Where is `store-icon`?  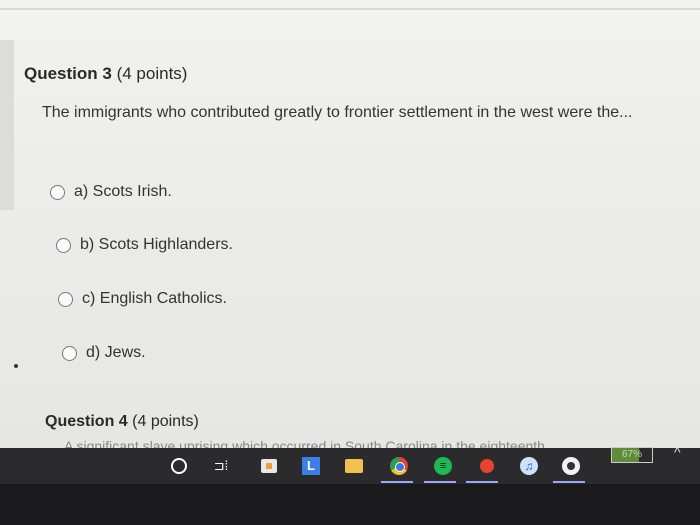 store-icon is located at coordinates (269, 466).